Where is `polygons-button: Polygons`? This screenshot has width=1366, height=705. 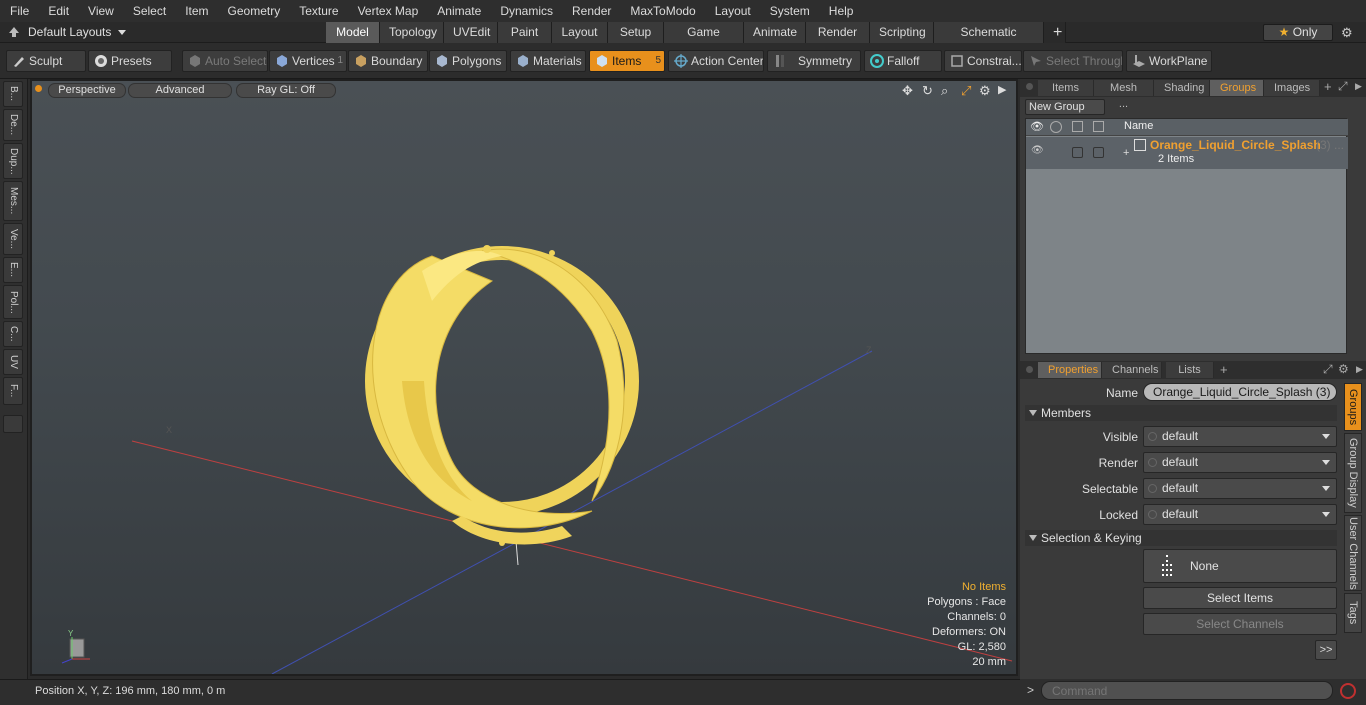 polygons-button: Polygons is located at coordinates (468, 61).